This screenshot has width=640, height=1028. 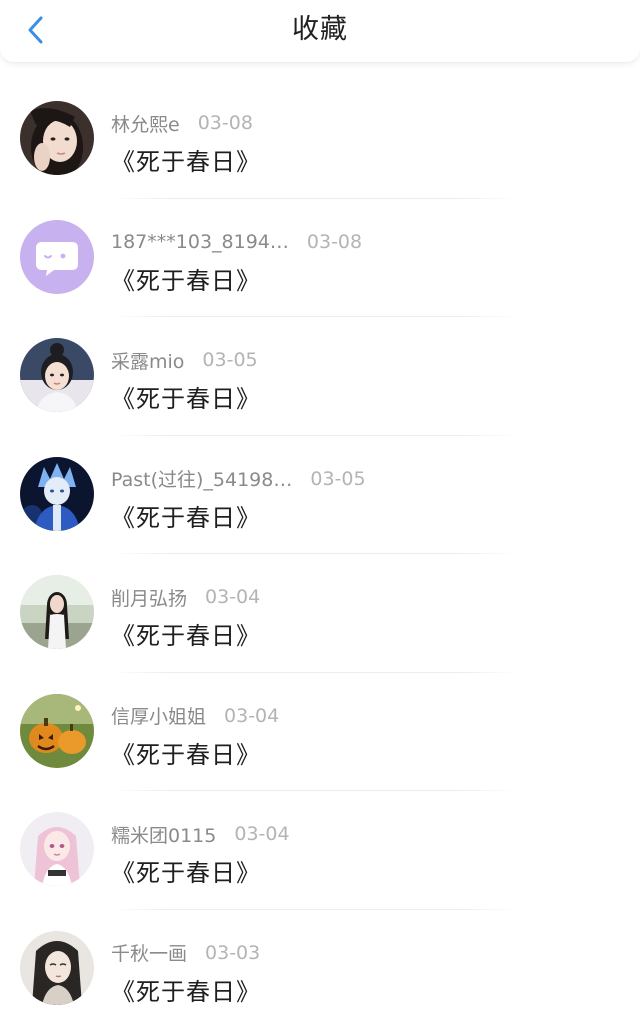 What do you see at coordinates (320, 258) in the screenshot?
I see `favorite-item: 187***103_8194… 03-08 《死于春日》` at bounding box center [320, 258].